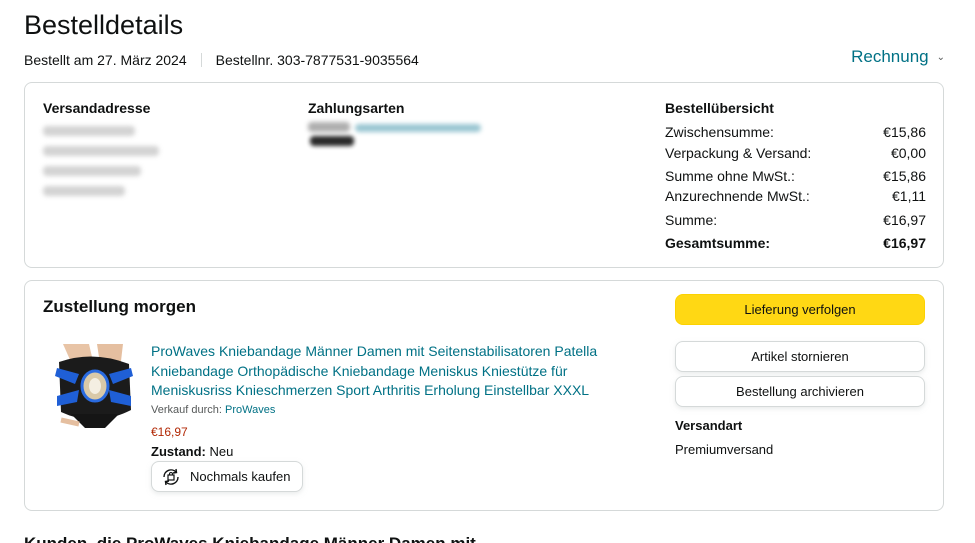 The height and width of the screenshot is (543, 975). I want to click on seller-link: ProWaves, so click(250, 410).